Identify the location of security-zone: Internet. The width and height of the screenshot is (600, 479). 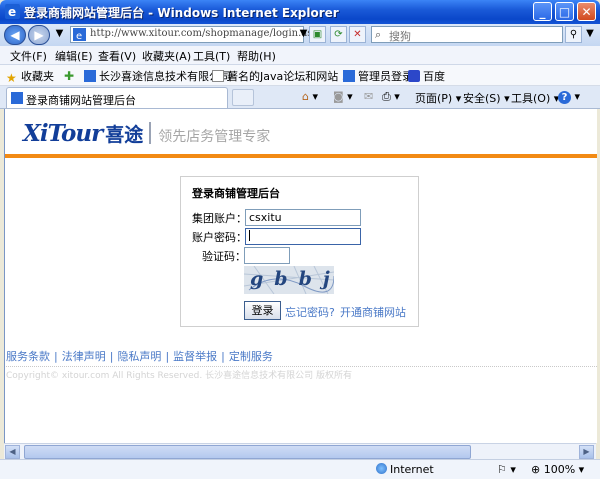
(405, 469).